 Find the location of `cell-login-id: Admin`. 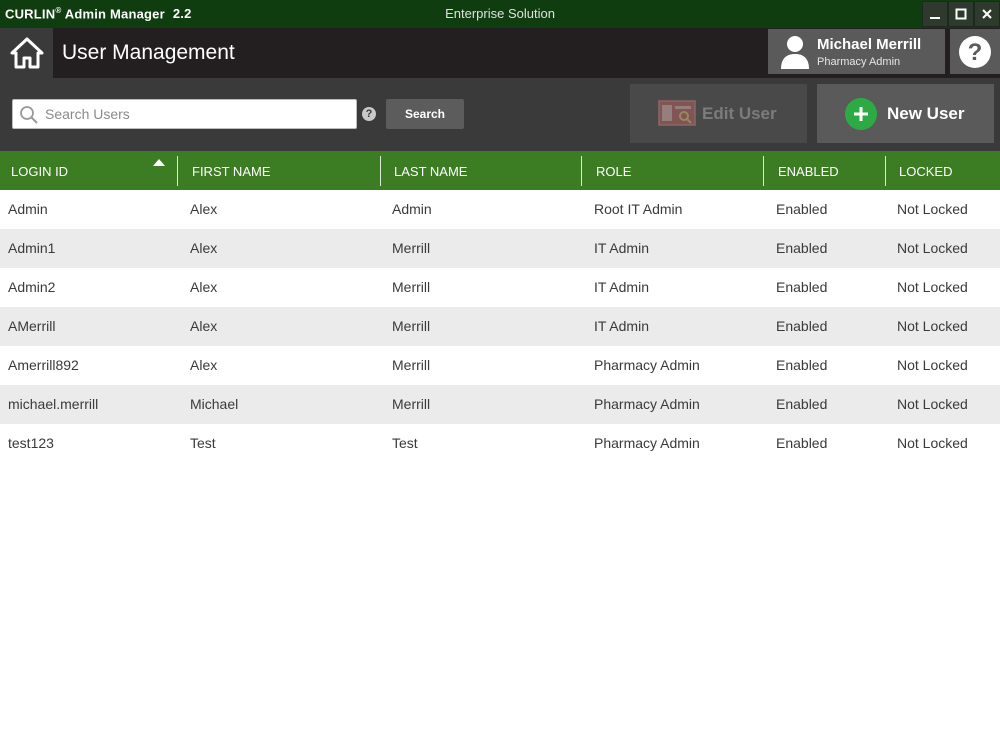

cell-login-id: Admin is located at coordinates (28, 209).